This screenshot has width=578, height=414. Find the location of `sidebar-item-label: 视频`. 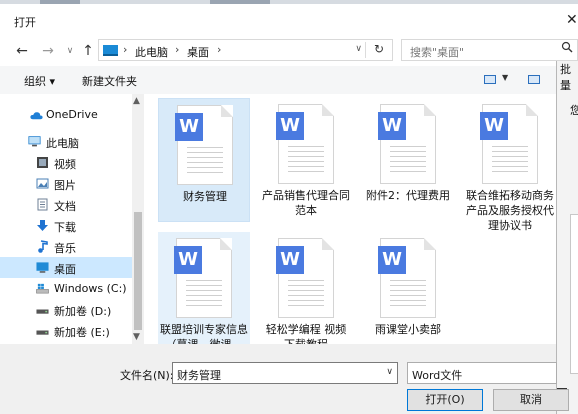

sidebar-item-label: 视频 is located at coordinates (65, 164).